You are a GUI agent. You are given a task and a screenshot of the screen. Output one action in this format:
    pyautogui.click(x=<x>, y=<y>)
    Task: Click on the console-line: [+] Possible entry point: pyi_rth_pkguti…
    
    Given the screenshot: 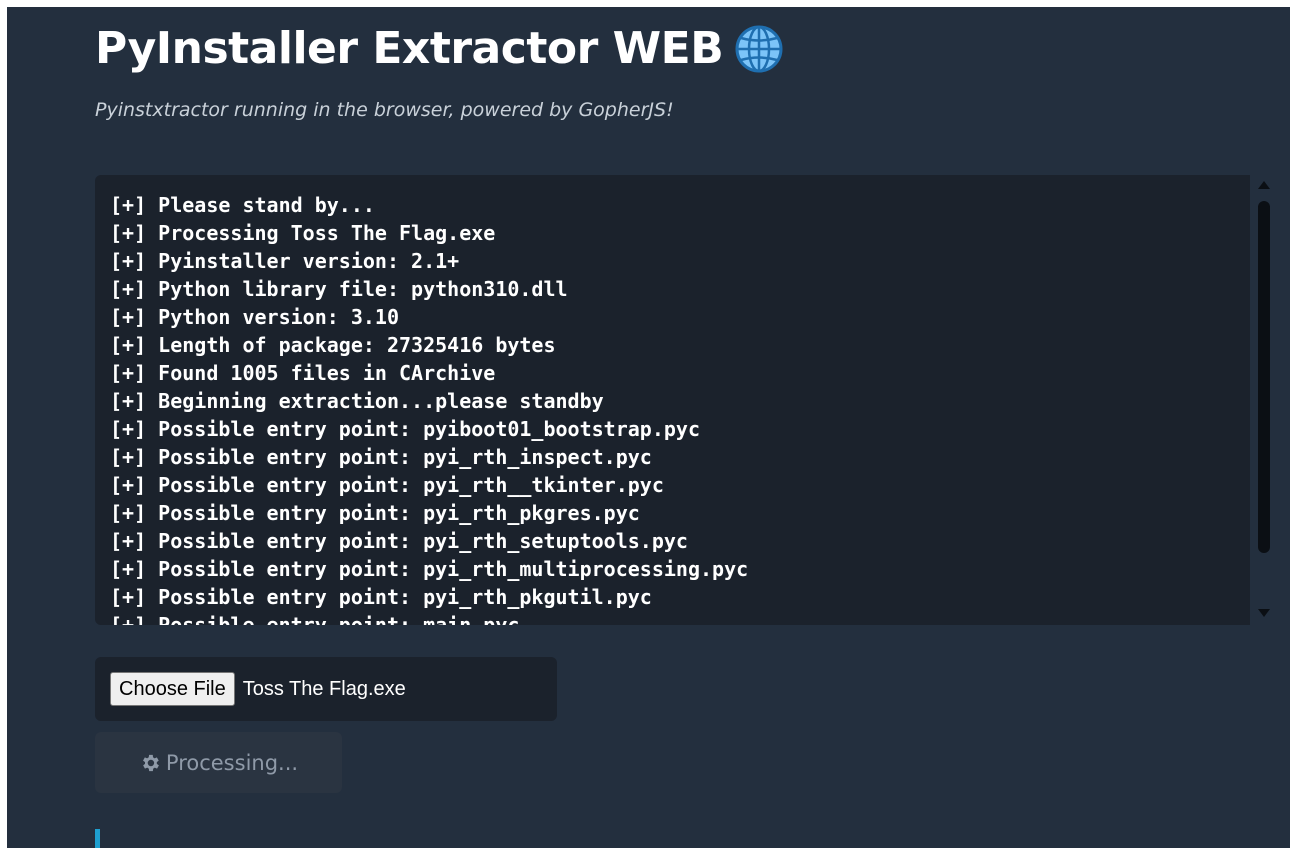 What is the action you would take?
    pyautogui.click(x=381, y=597)
    